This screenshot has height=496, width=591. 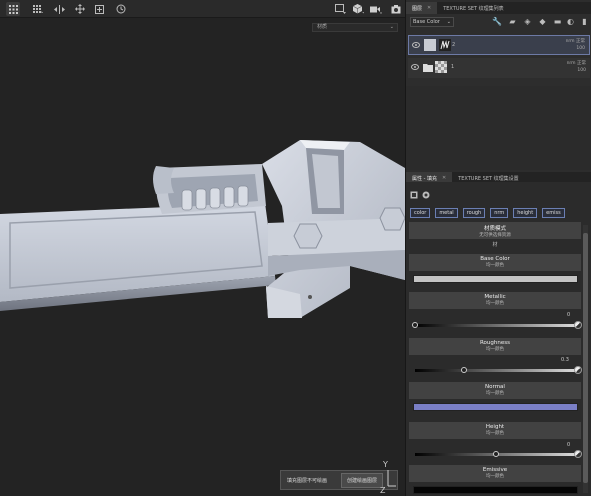 I want to click on tab-layers: 图层 ✕, so click(x=422, y=8).